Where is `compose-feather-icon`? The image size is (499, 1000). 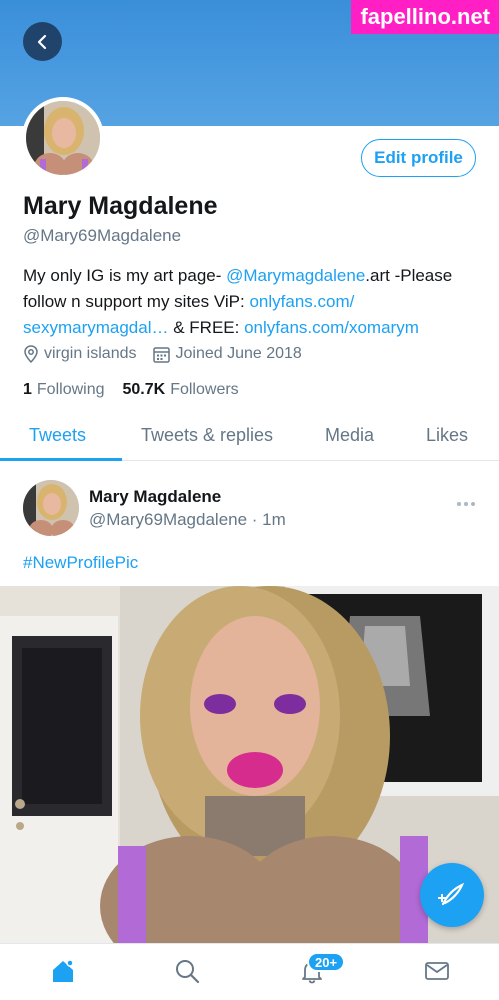
compose-feather-icon is located at coordinates (451, 894).